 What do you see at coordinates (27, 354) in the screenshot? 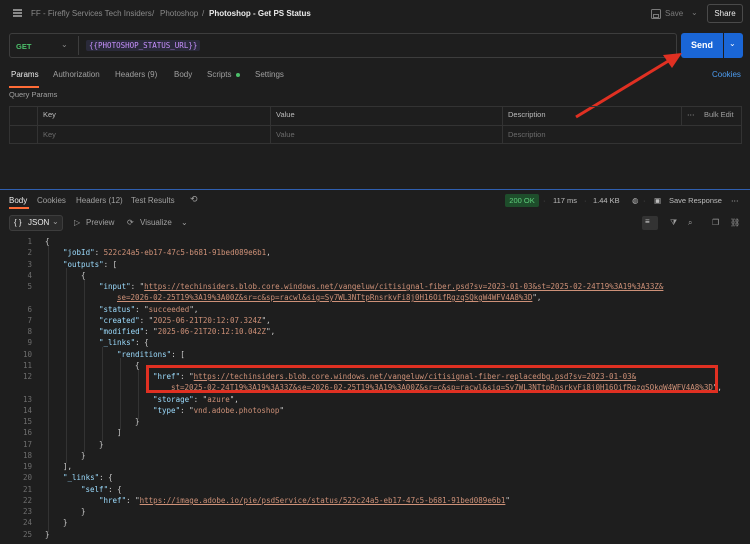
I see `line-number: 10` at bounding box center [27, 354].